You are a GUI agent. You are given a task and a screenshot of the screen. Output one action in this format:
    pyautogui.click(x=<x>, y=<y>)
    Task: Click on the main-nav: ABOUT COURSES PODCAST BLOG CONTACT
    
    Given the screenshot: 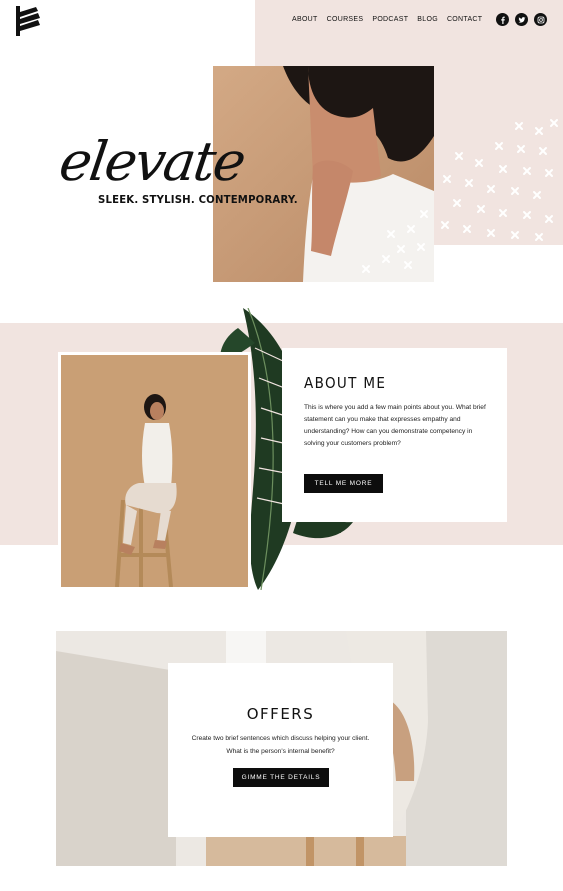 What is the action you would take?
    pyautogui.click(x=387, y=19)
    